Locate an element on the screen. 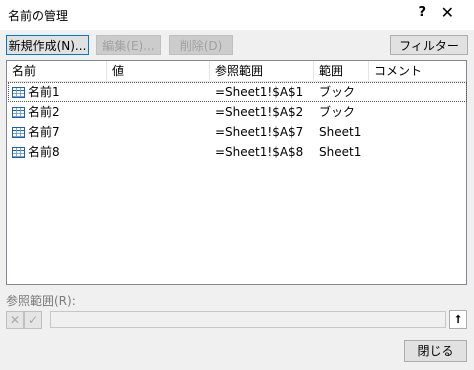 This screenshot has height=370, width=474. close-button: 閉じる is located at coordinates (435, 351).